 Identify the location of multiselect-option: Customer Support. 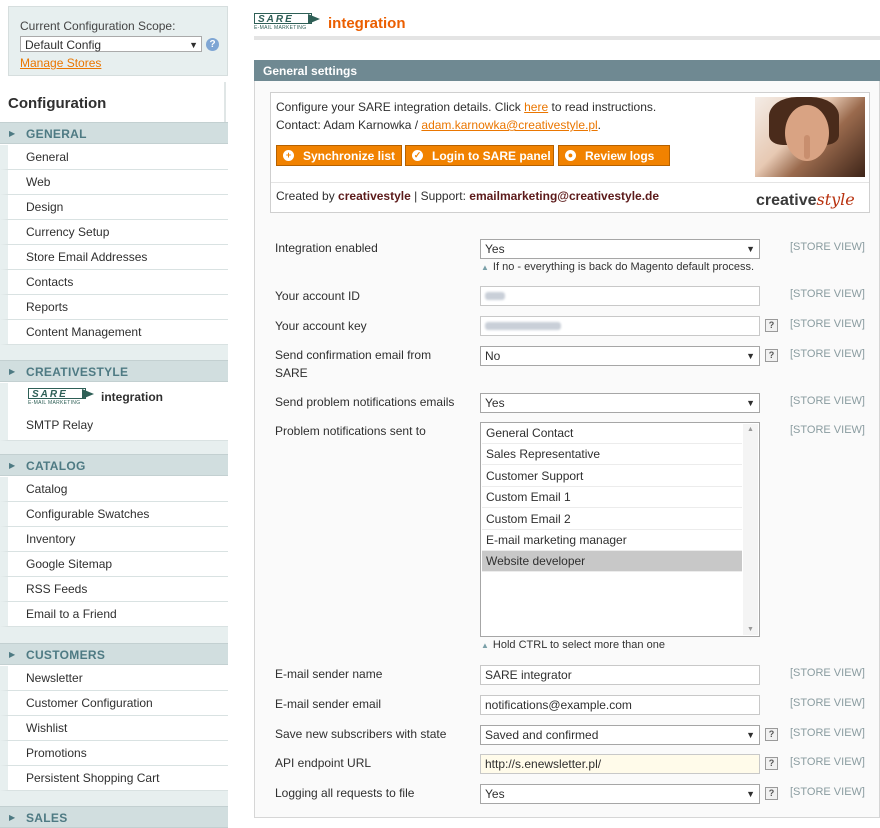
(612, 476).